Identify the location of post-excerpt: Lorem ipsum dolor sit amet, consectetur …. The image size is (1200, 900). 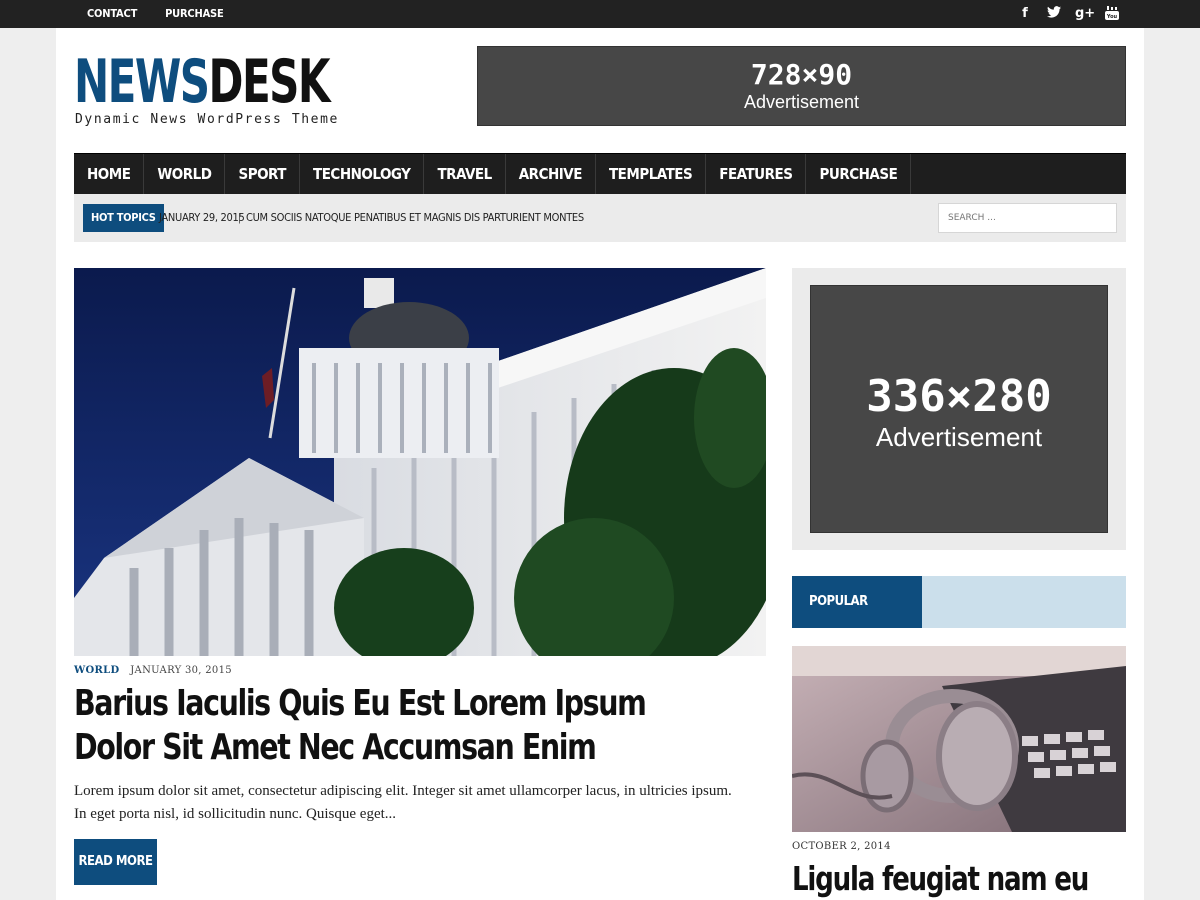
(403, 802).